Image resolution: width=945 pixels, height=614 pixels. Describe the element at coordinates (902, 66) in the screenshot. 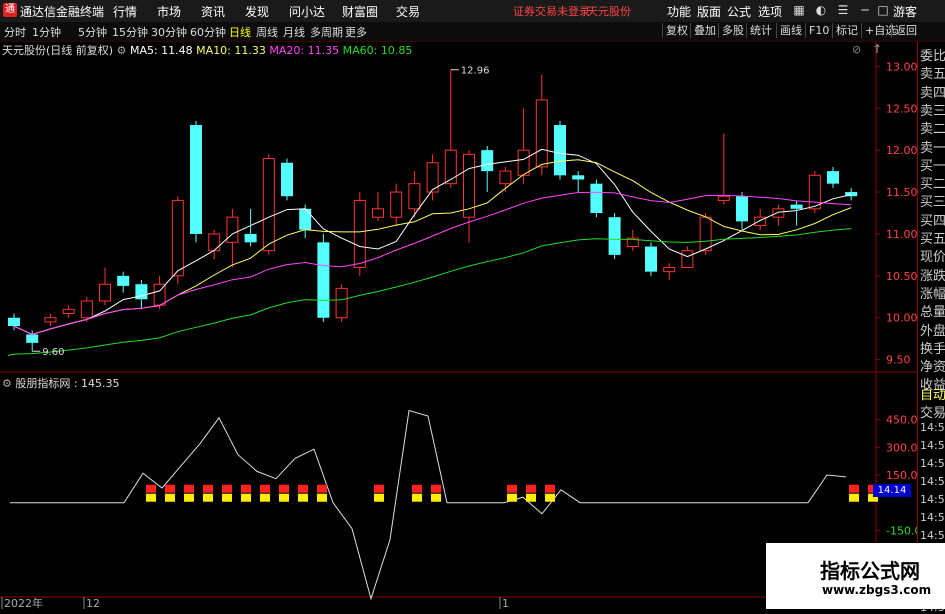

I see `price-tick-label: 13.00` at that location.